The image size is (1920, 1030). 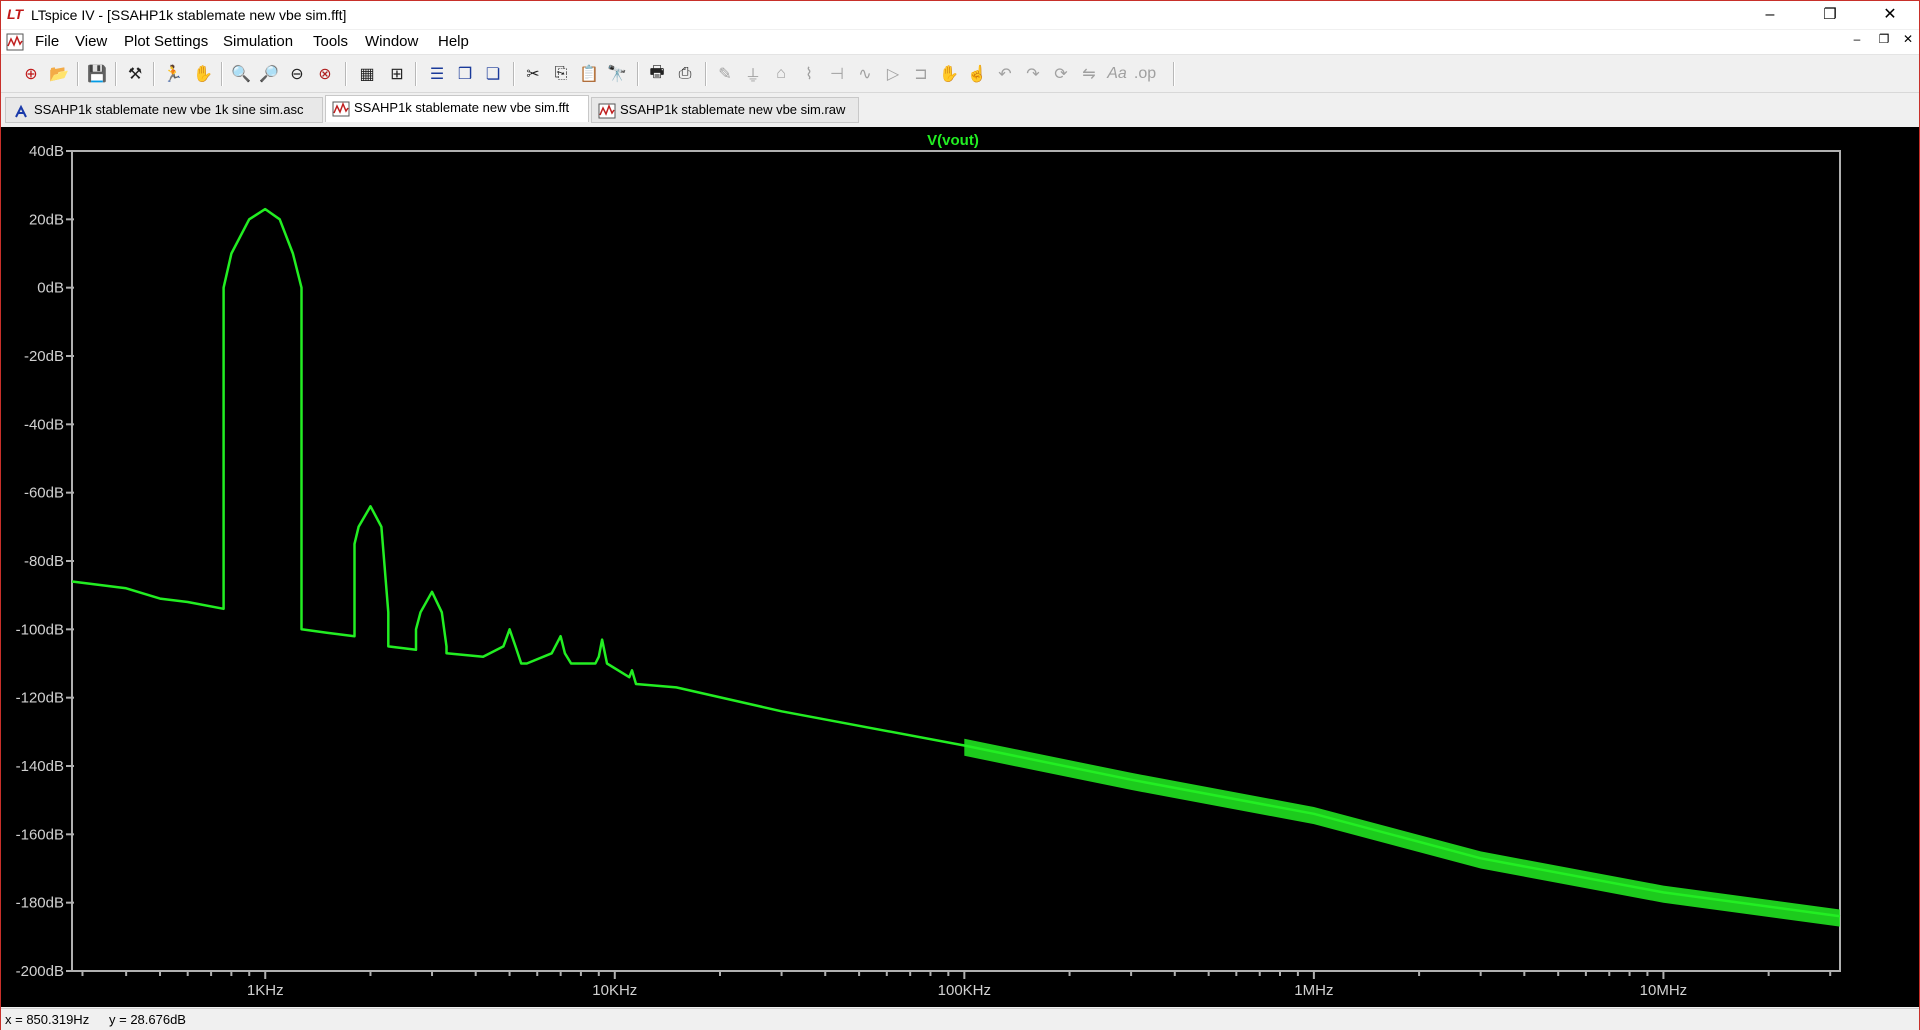 What do you see at coordinates (46, 219) in the screenshot?
I see `y-tick-label: 20dB` at bounding box center [46, 219].